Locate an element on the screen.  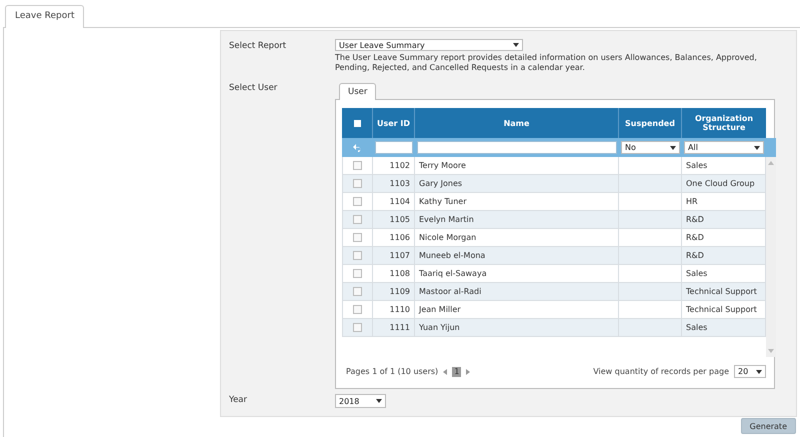
table-cell: Evelyn Martin is located at coordinates (446, 219).